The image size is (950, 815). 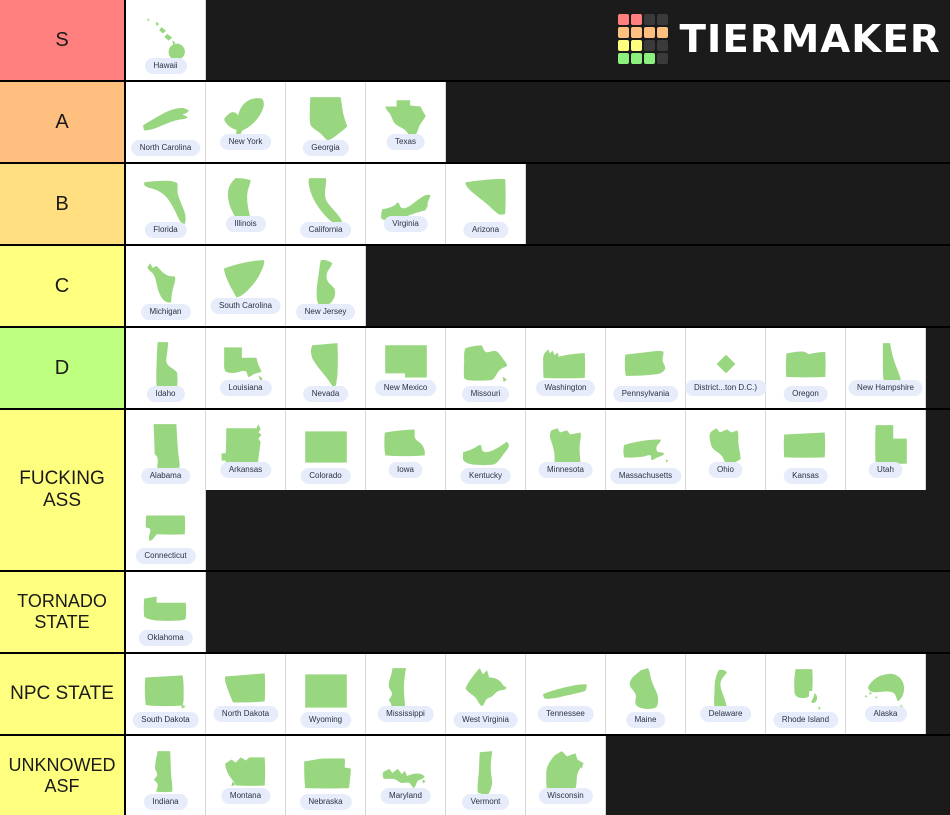 I want to click on tier-item-tile: South Dakota, so click(x=166, y=694).